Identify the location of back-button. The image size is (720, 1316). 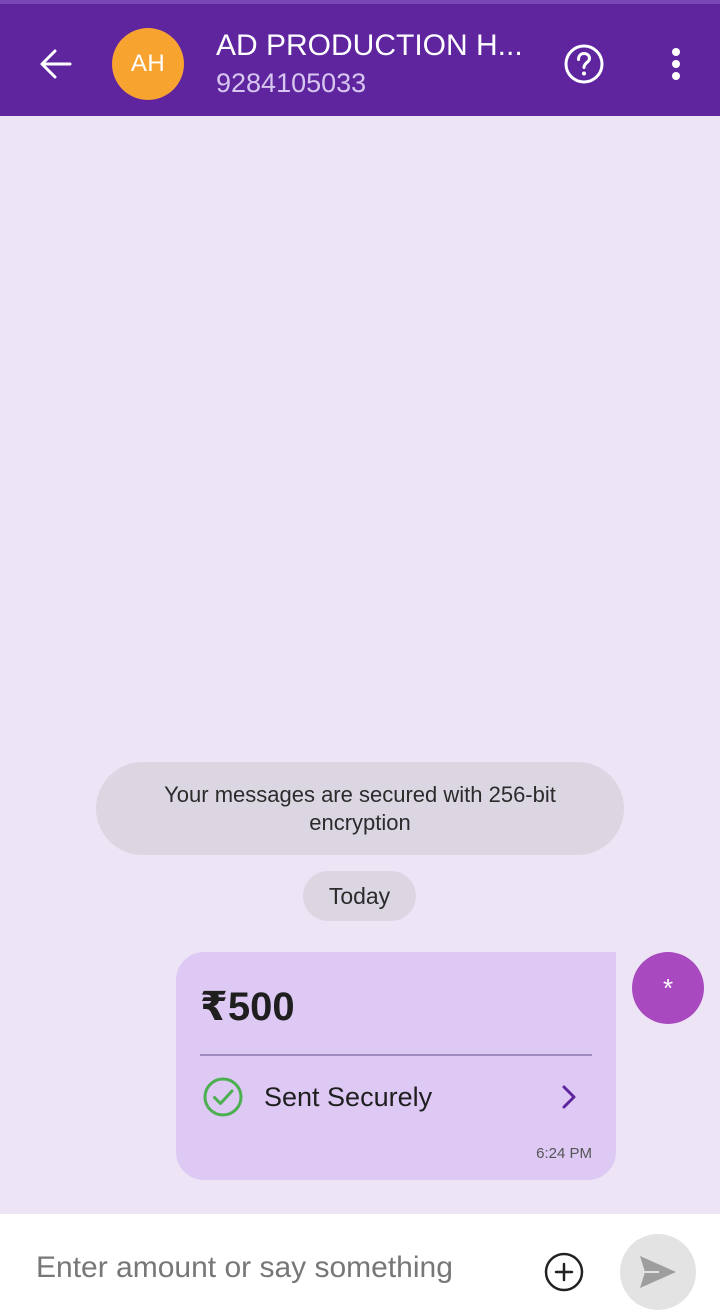
(56, 64).